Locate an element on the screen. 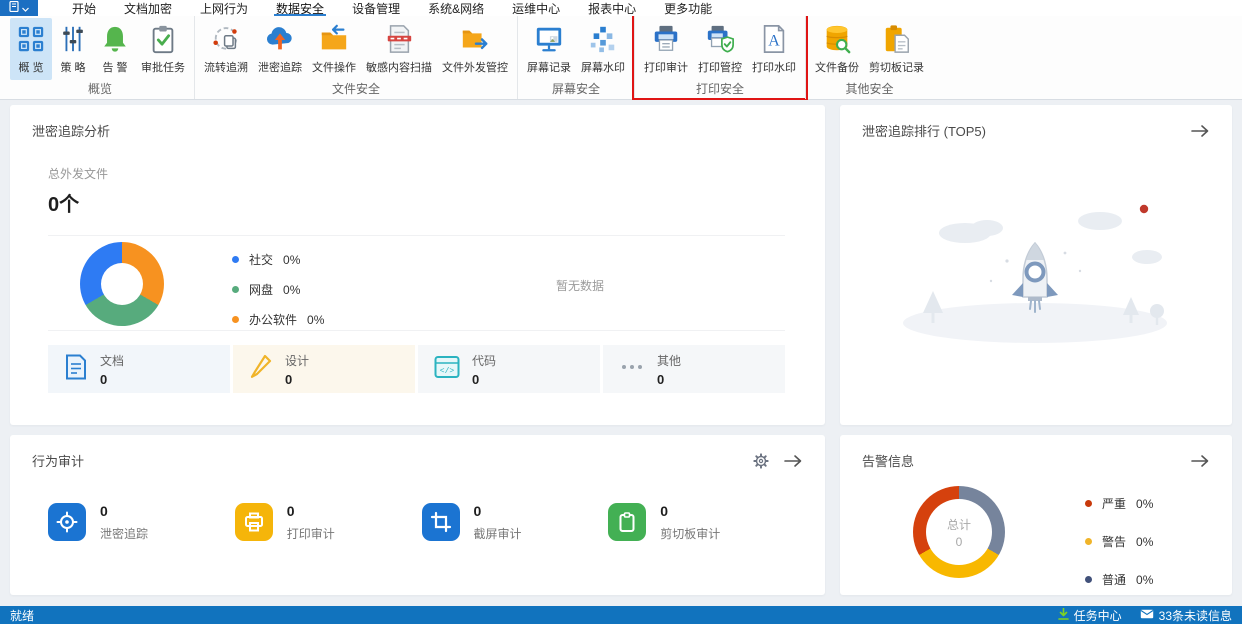  ellipsis-icon is located at coordinates (632, 369).